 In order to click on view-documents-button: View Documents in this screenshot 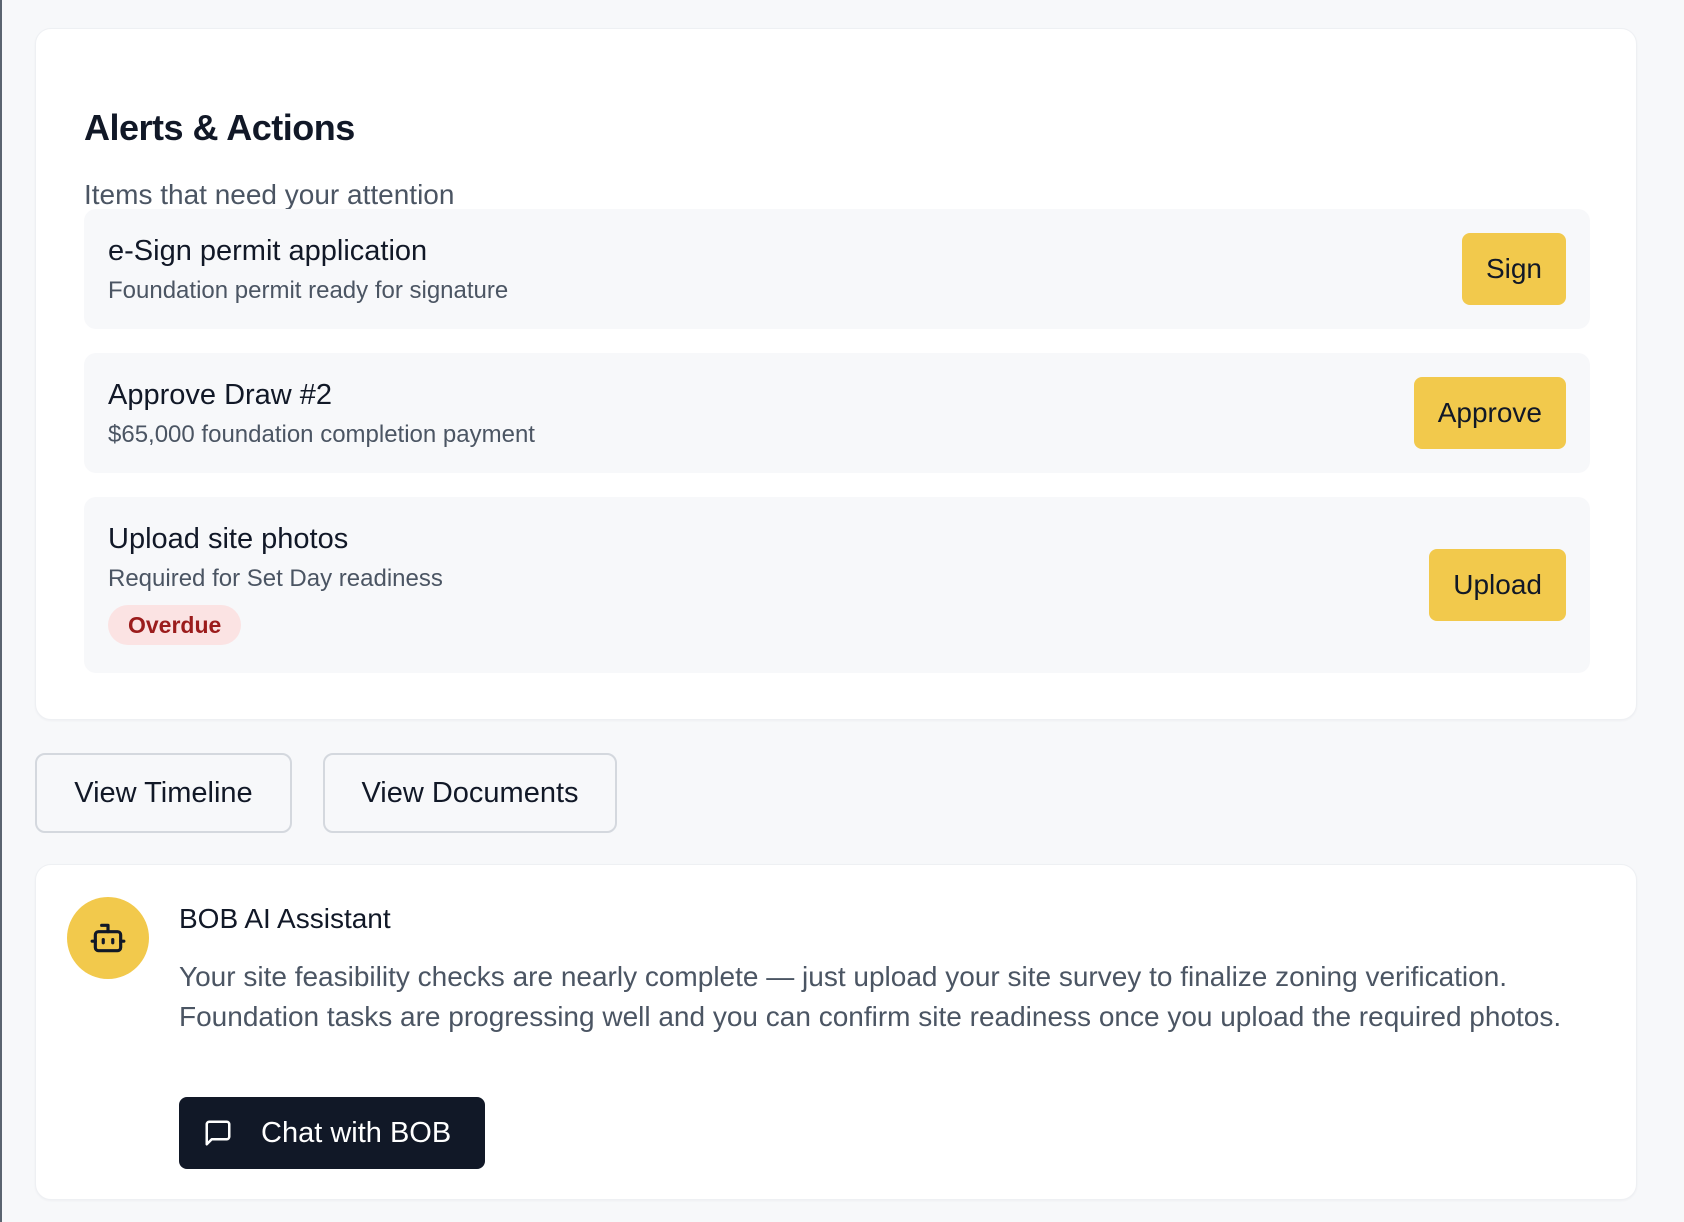, I will do `click(470, 793)`.